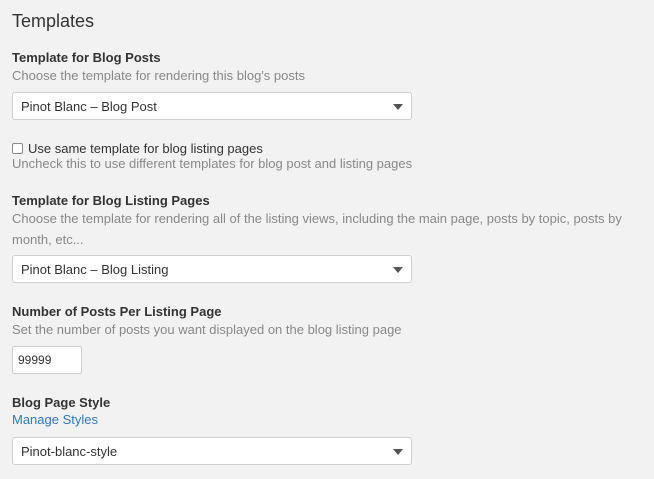 The height and width of the screenshot is (479, 654). I want to click on manage-styles-link: Manage Styles, so click(55, 419).